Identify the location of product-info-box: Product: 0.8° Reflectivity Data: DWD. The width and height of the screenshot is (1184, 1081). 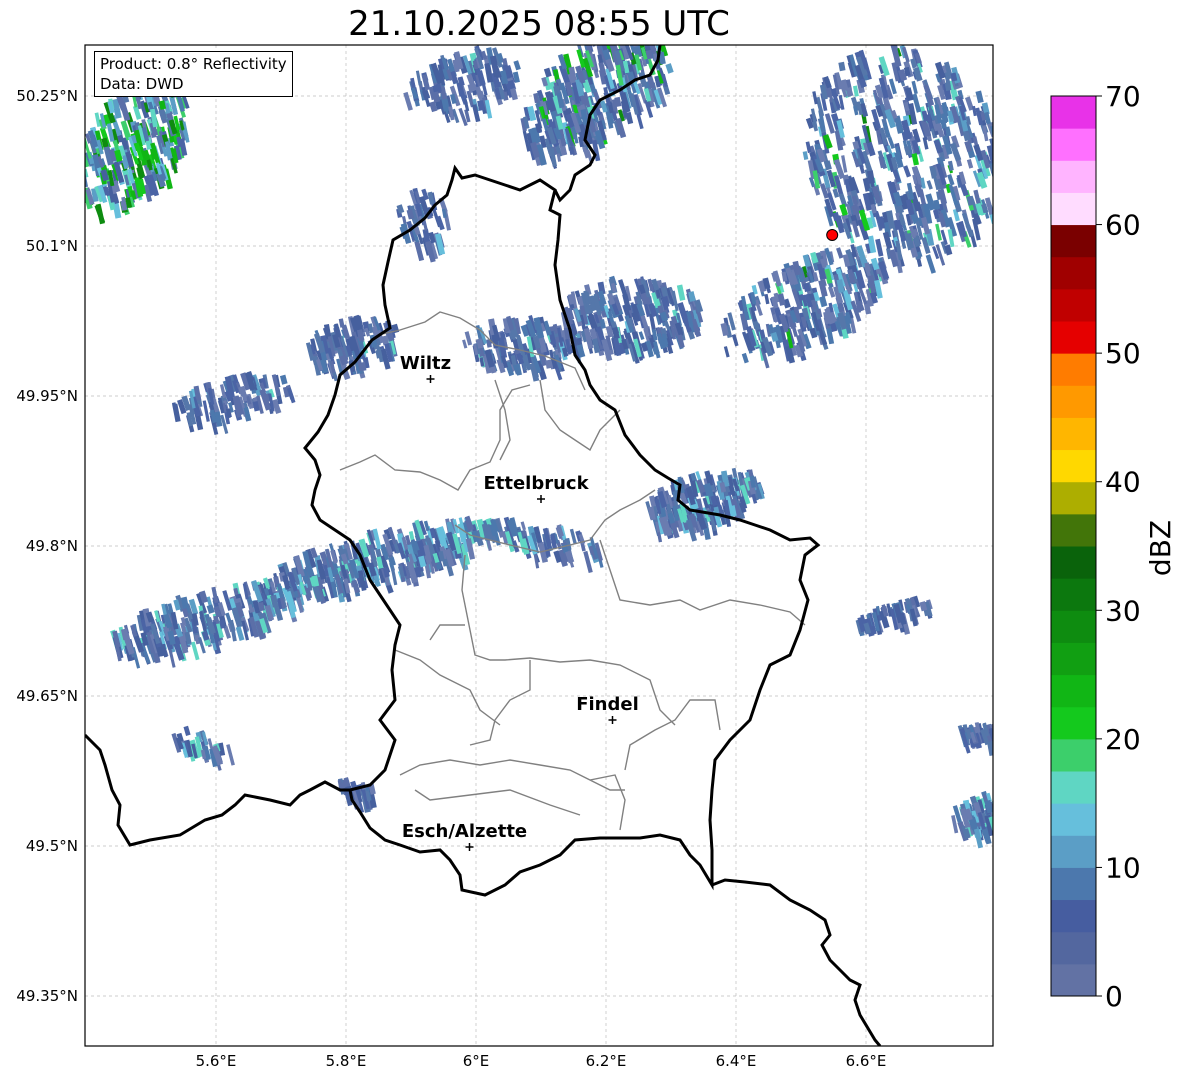
(193, 74).